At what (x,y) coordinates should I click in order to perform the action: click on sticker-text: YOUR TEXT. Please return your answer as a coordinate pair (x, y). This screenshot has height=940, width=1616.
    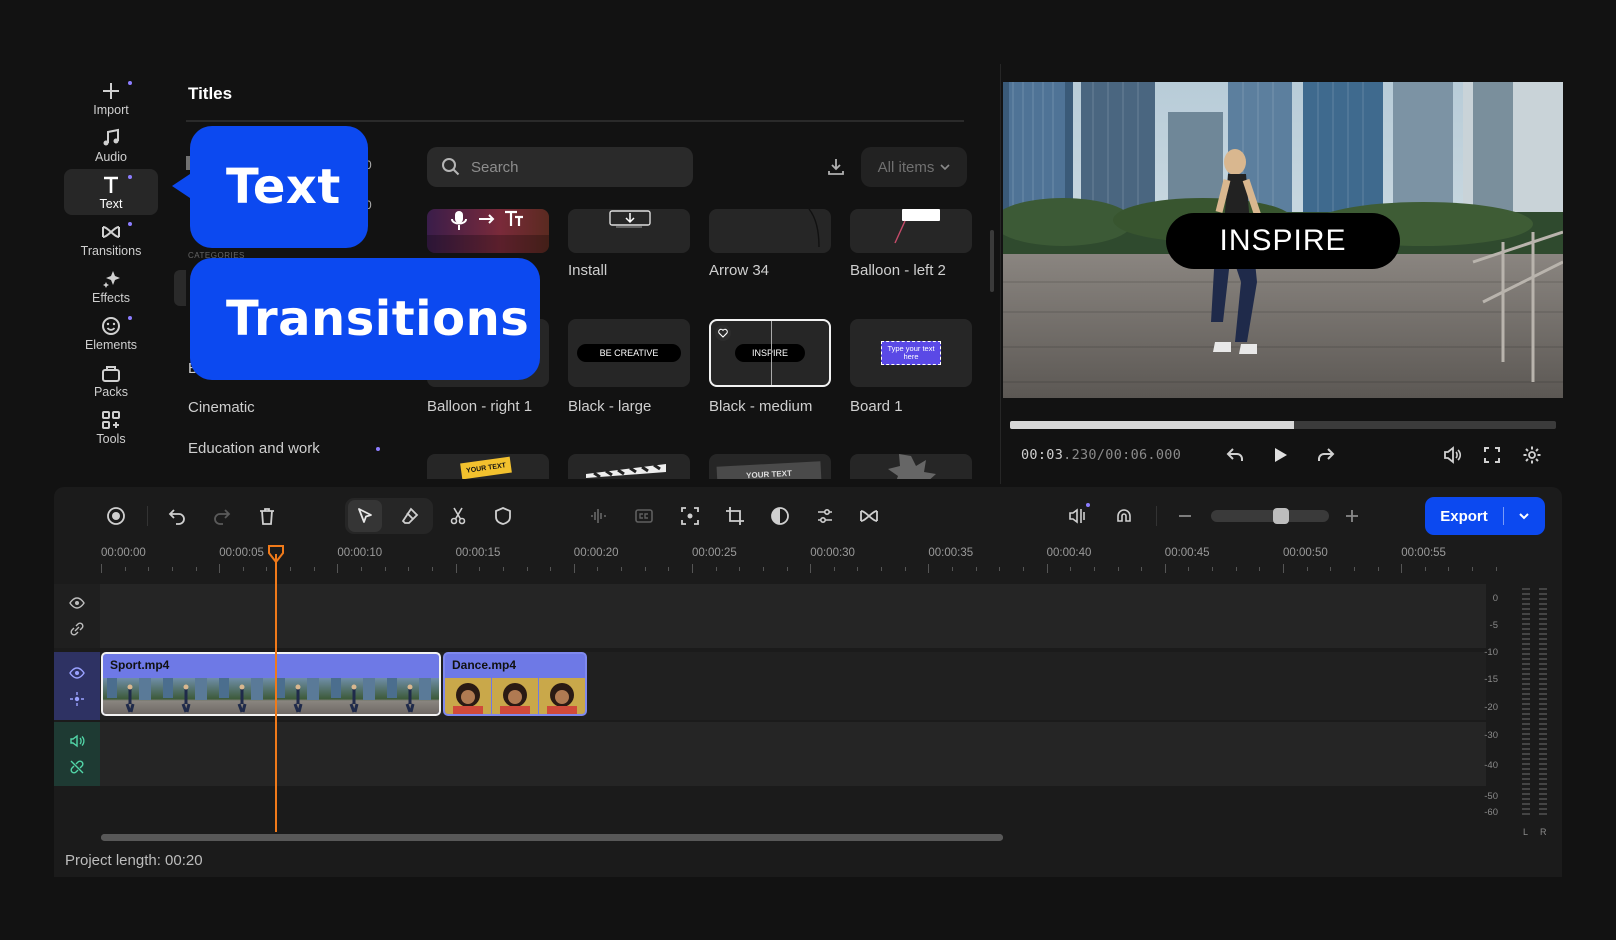
    Looking at the image, I should click on (486, 467).